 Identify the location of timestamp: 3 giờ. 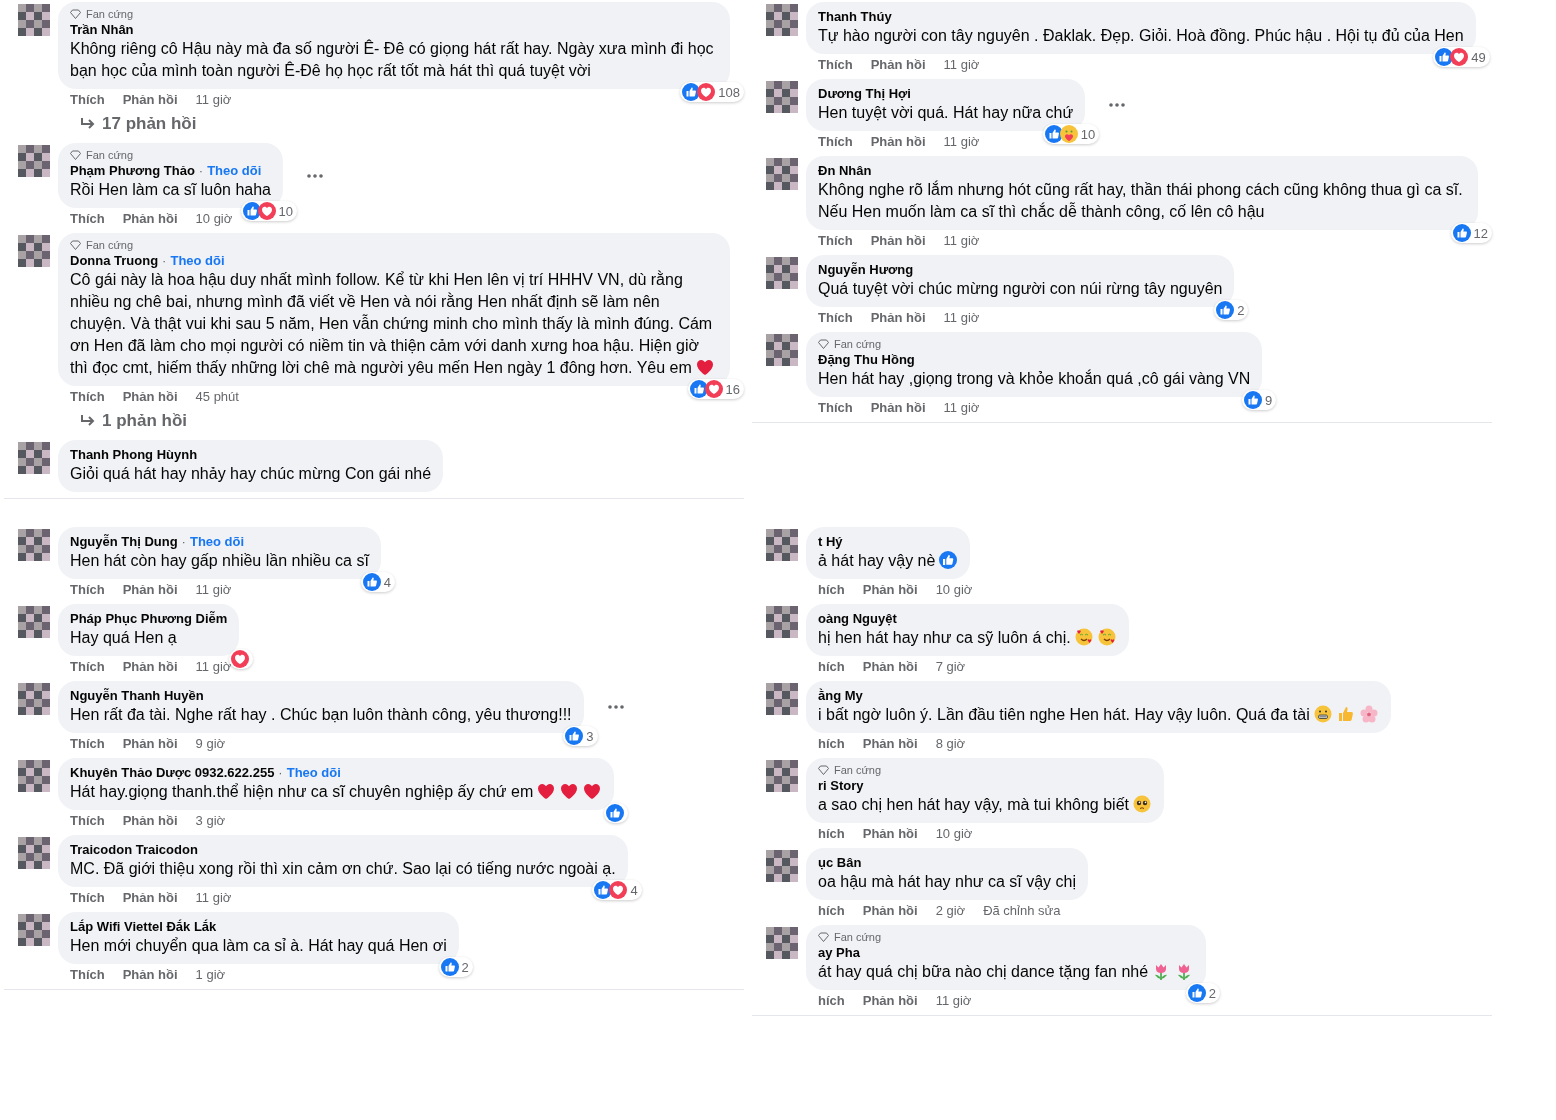
(210, 821).